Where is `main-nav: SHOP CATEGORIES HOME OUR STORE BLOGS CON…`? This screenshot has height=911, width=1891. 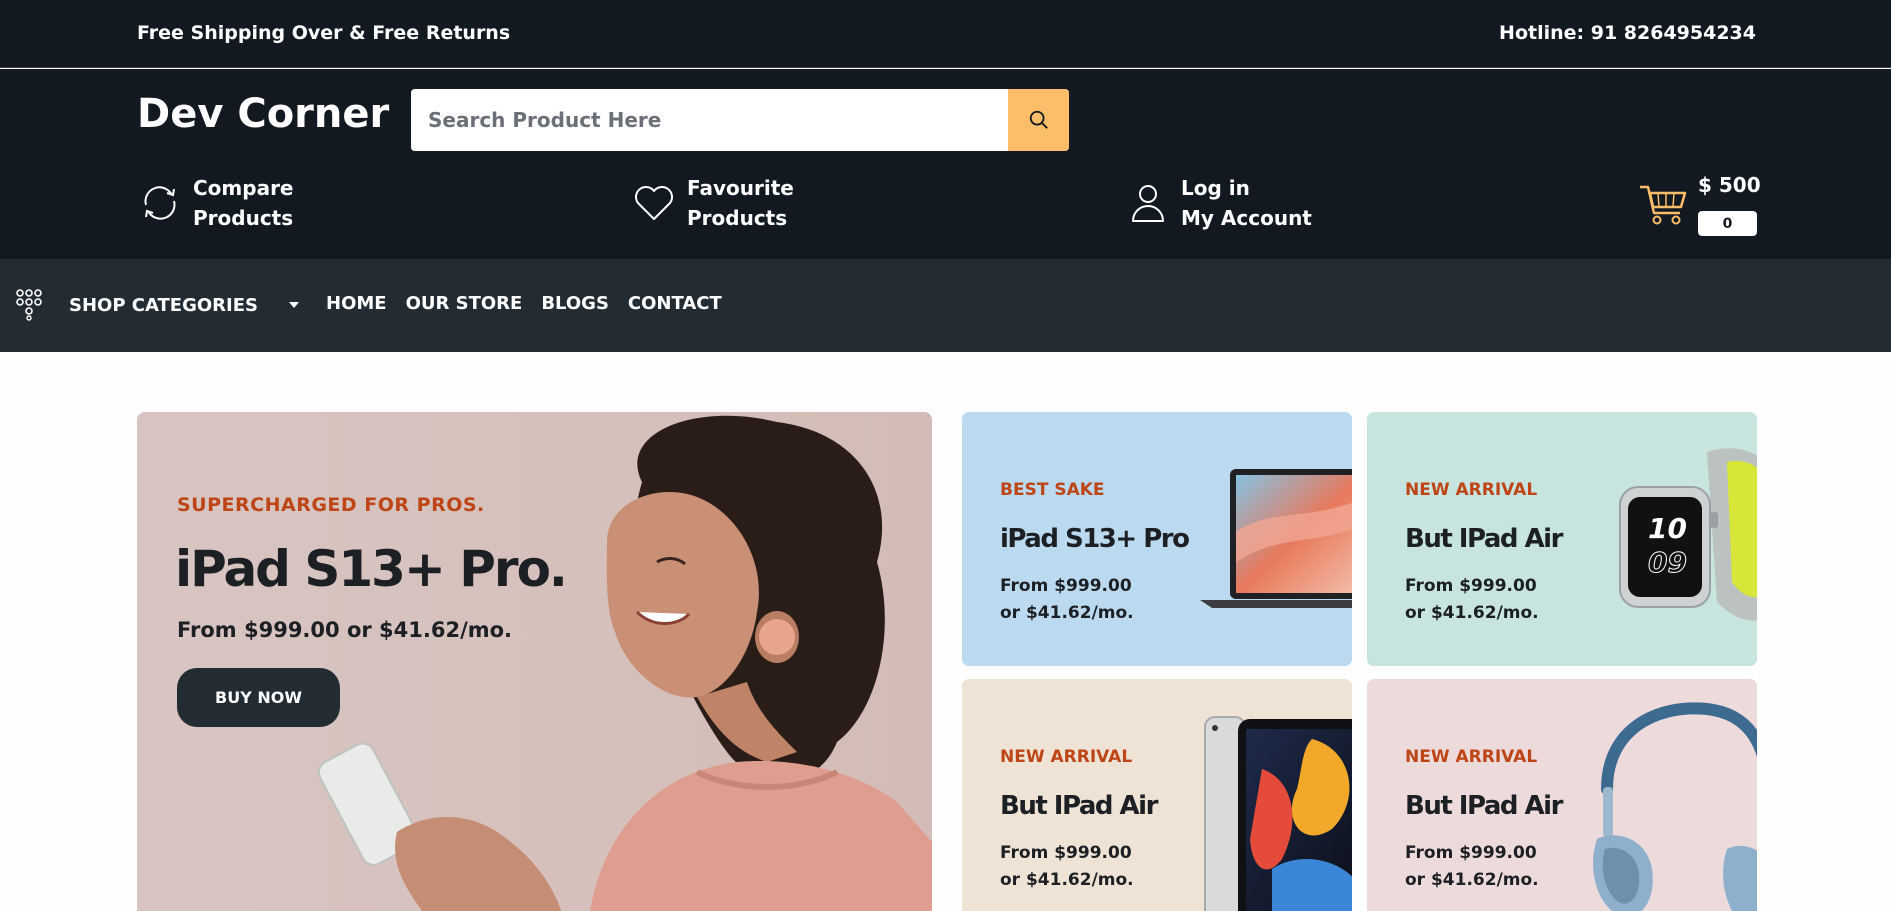
main-nav: SHOP CATEGORIES HOME OUR STORE BLOGS CON… is located at coordinates (945, 305).